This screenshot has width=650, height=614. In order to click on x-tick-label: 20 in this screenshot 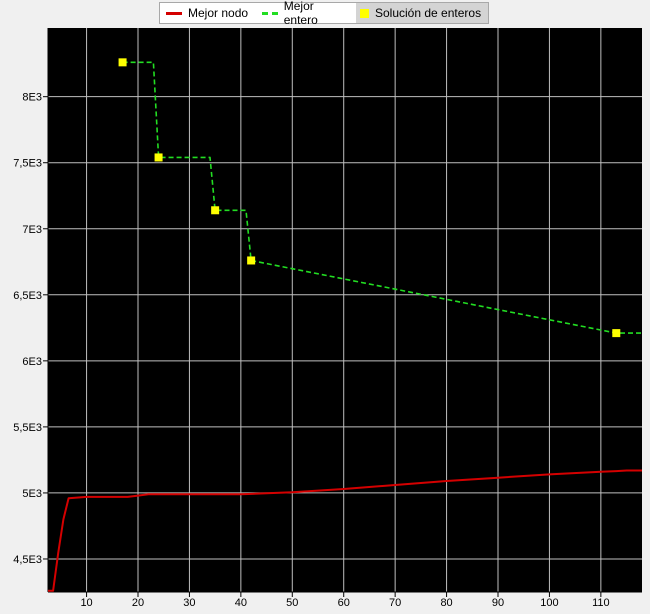, I will do `click(138, 603)`.